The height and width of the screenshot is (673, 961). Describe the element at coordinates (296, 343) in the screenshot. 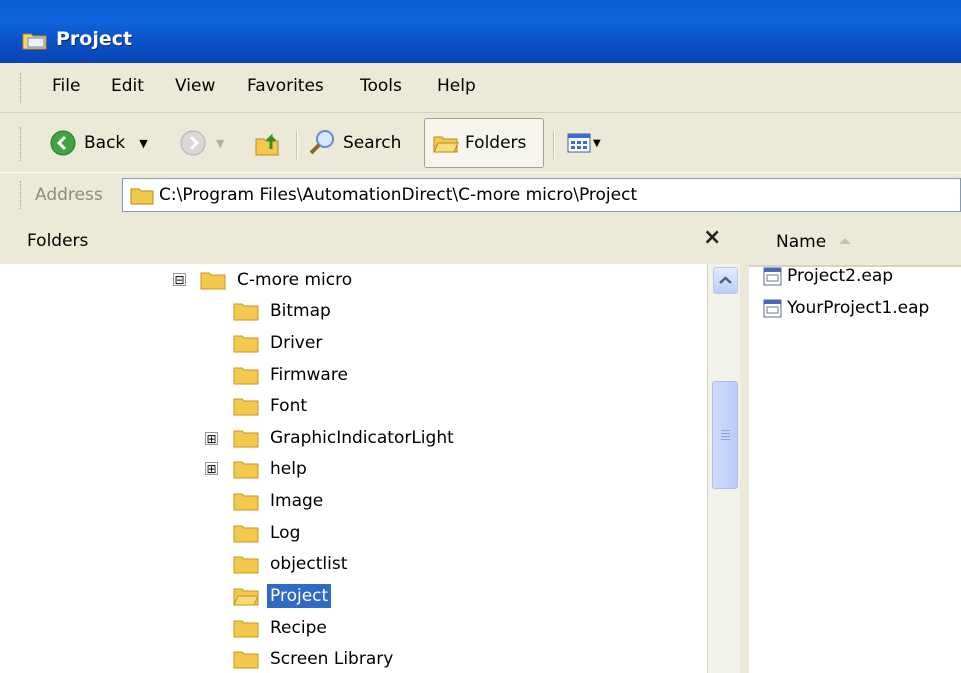

I see `tree-item-label: Driver` at that location.